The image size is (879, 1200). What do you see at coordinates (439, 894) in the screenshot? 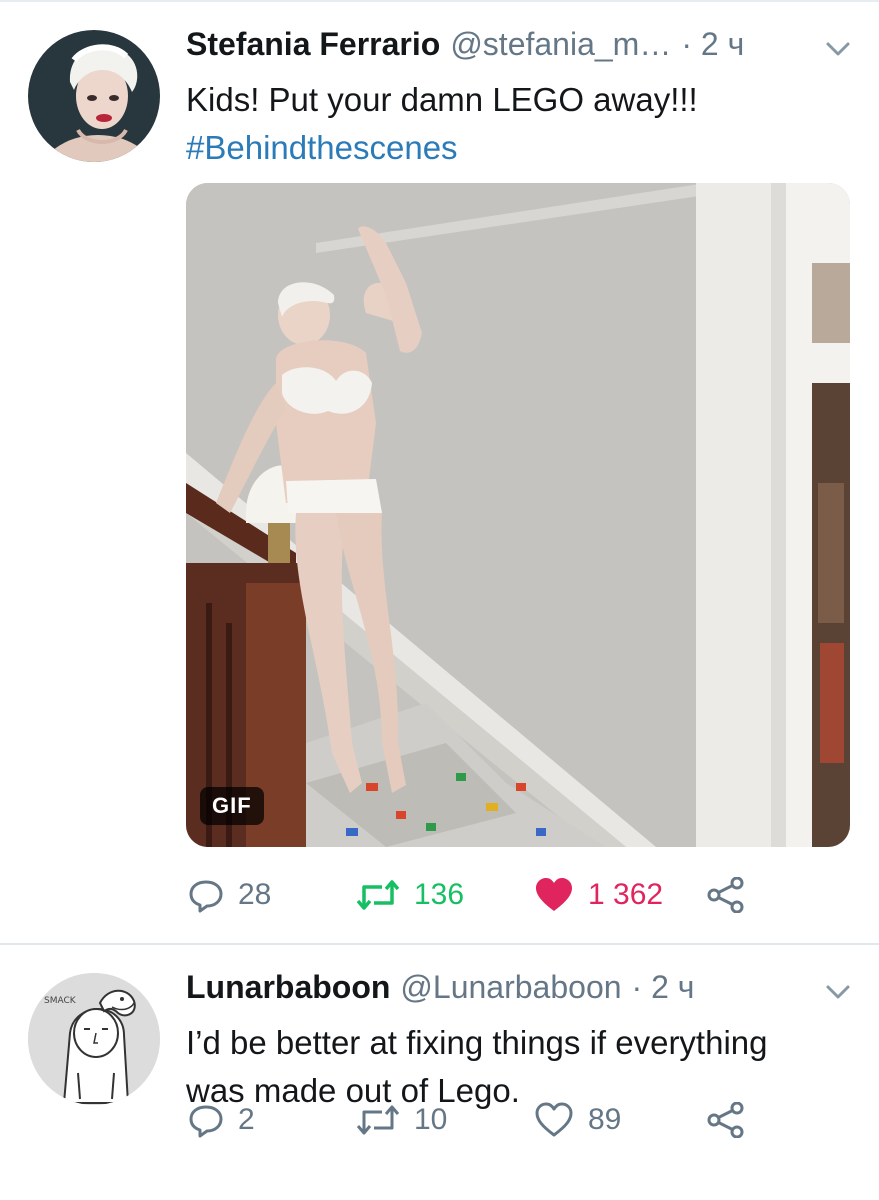
I see `retweet-count: 136` at bounding box center [439, 894].